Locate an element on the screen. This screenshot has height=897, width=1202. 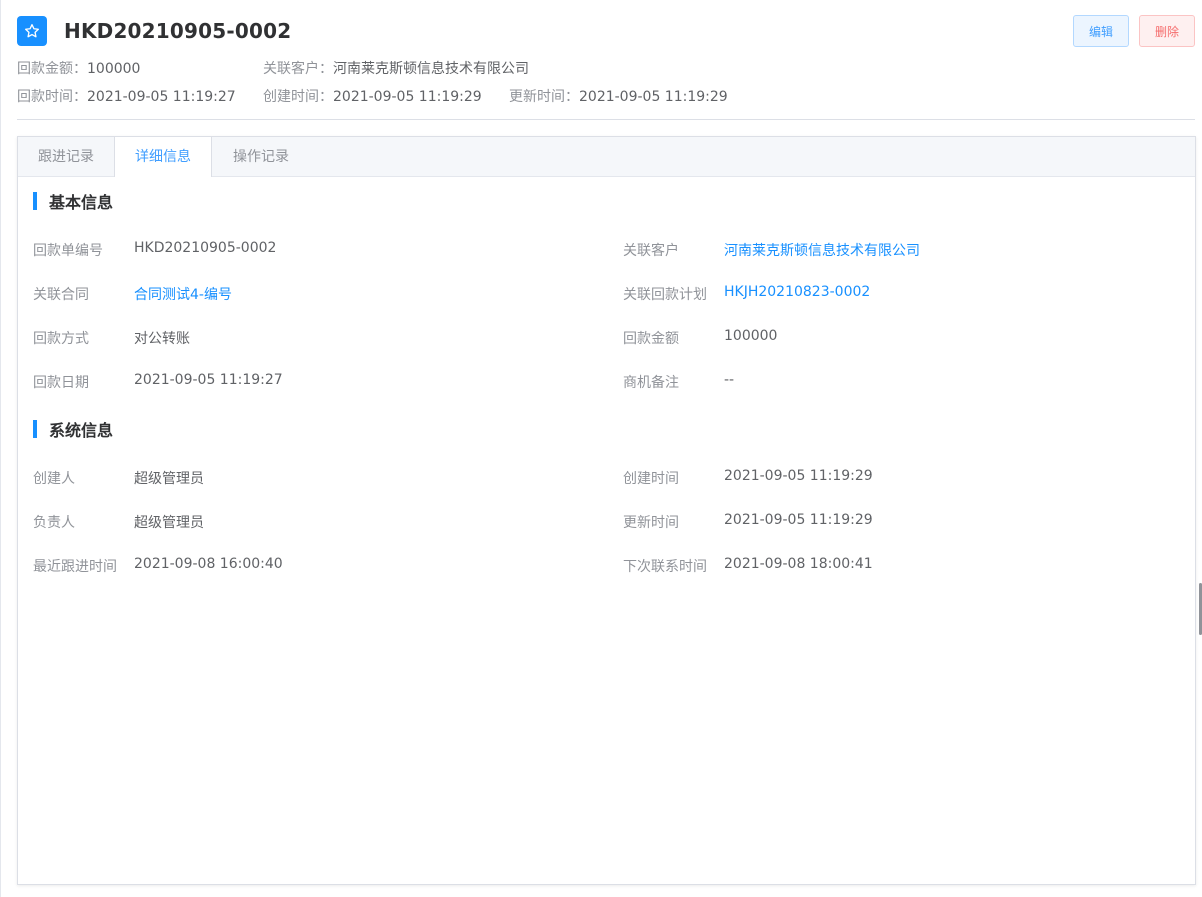
meta-amount: 回款金额：100000 is located at coordinates (78, 68).